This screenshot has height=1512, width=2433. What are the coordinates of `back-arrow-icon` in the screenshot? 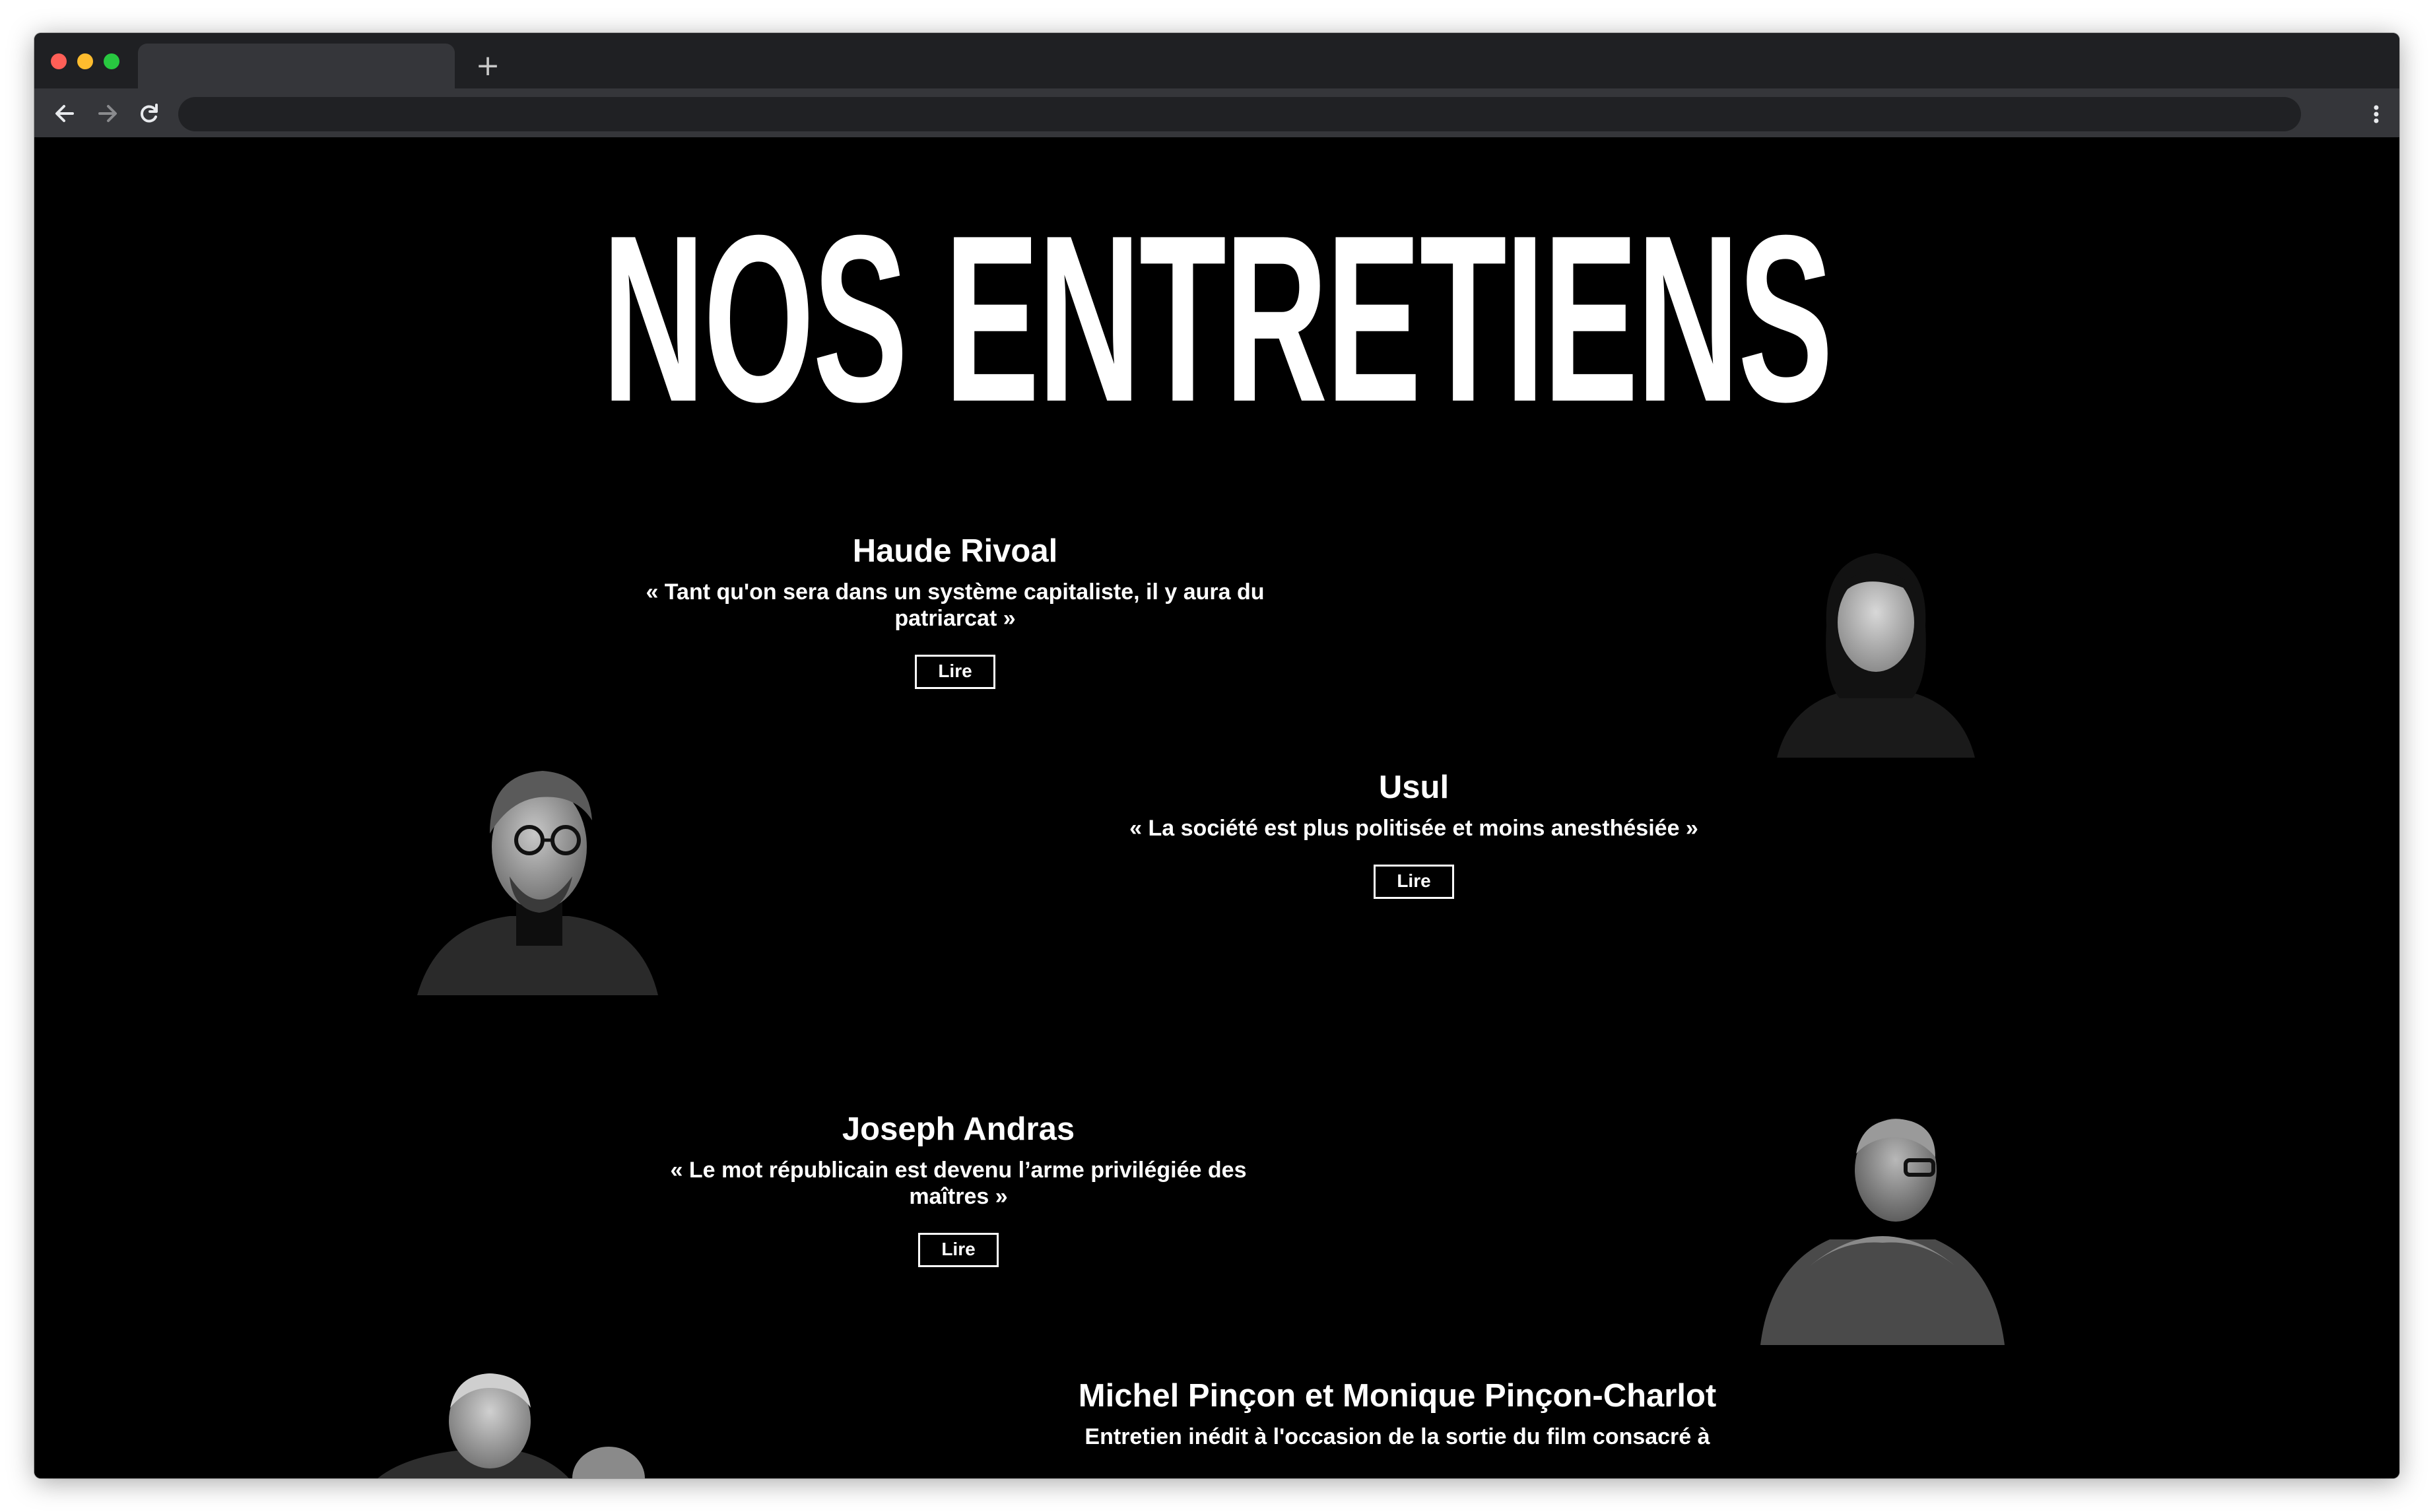 It's located at (64, 113).